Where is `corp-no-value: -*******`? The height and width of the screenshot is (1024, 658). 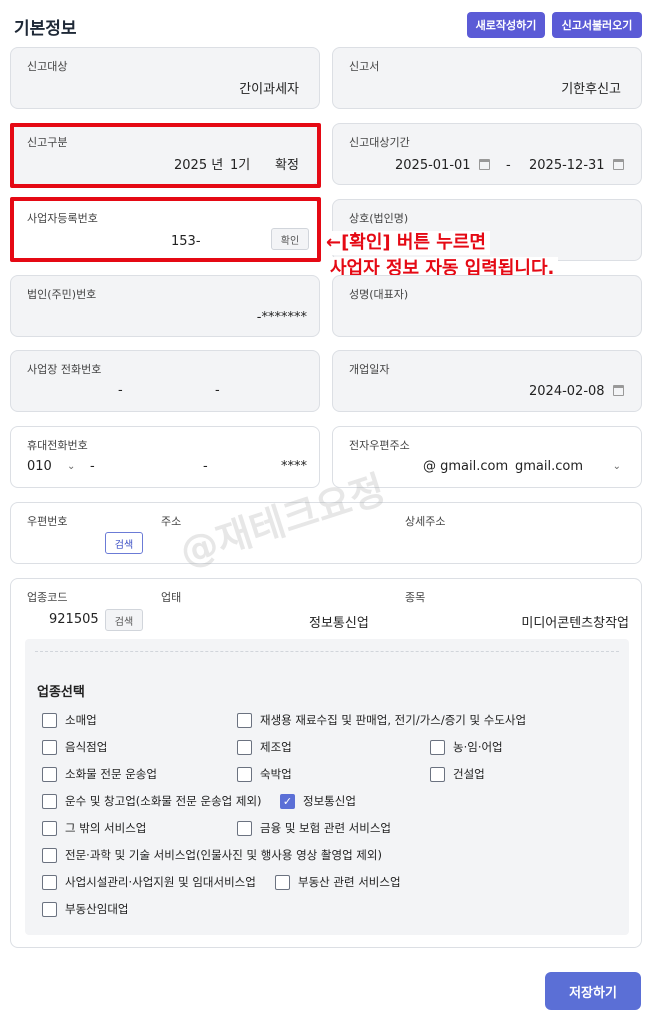 corp-no-value: -******* is located at coordinates (281, 317).